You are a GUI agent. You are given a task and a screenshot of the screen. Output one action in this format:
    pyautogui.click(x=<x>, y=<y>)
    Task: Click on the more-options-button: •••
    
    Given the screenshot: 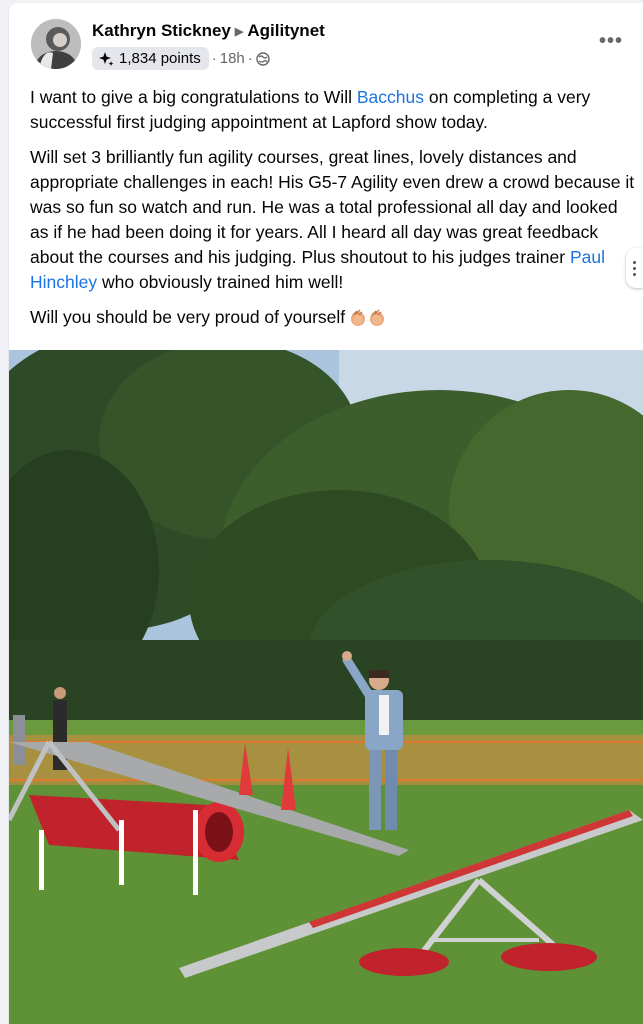 What is the action you would take?
    pyautogui.click(x=611, y=41)
    